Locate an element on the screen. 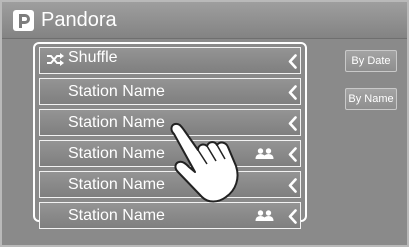 This screenshot has width=409, height=247. shuffle-icon is located at coordinates (55, 59).